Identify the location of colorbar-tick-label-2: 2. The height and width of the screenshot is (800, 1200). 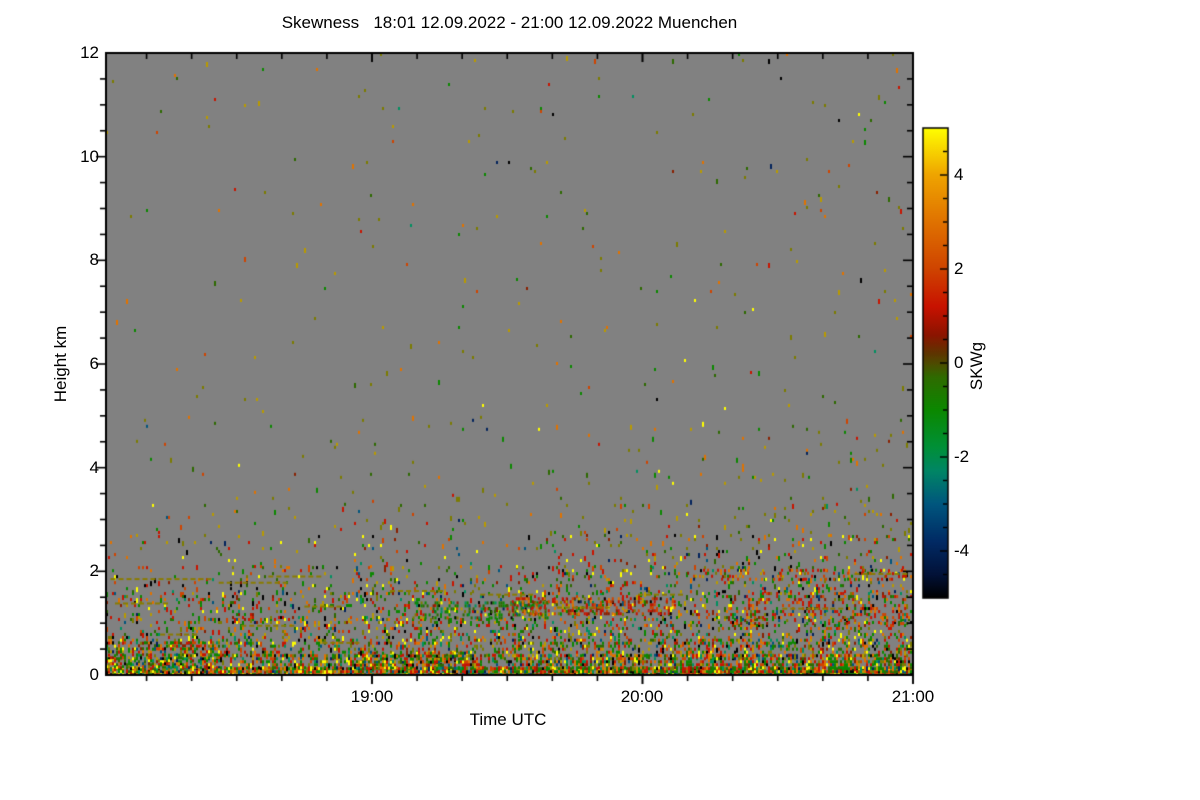
(959, 268).